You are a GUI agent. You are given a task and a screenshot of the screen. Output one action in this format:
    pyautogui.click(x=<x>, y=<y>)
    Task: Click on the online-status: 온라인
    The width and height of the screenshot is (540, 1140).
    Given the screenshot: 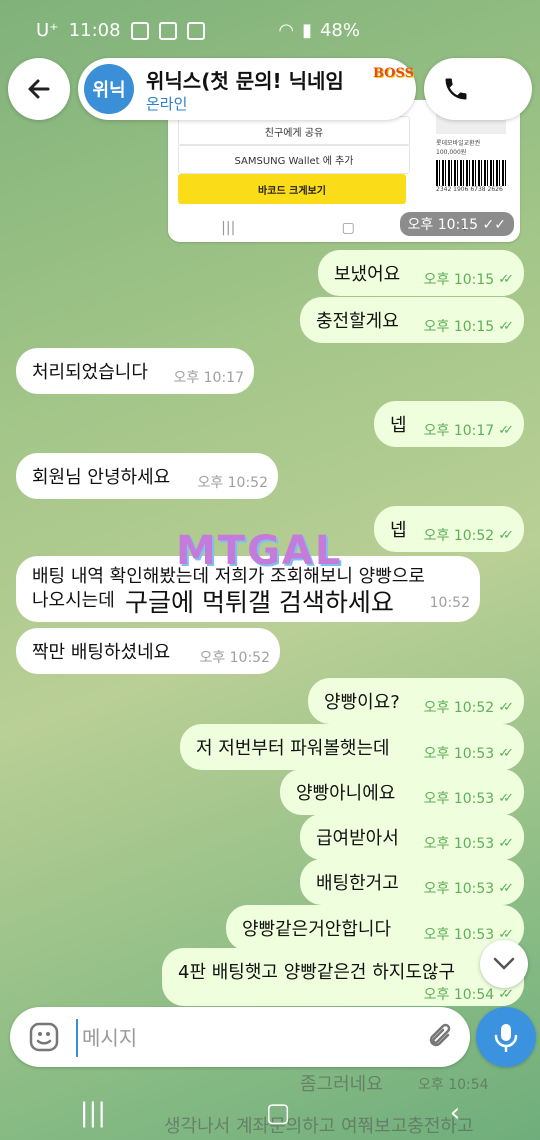 What is the action you would take?
    pyautogui.click(x=167, y=104)
    